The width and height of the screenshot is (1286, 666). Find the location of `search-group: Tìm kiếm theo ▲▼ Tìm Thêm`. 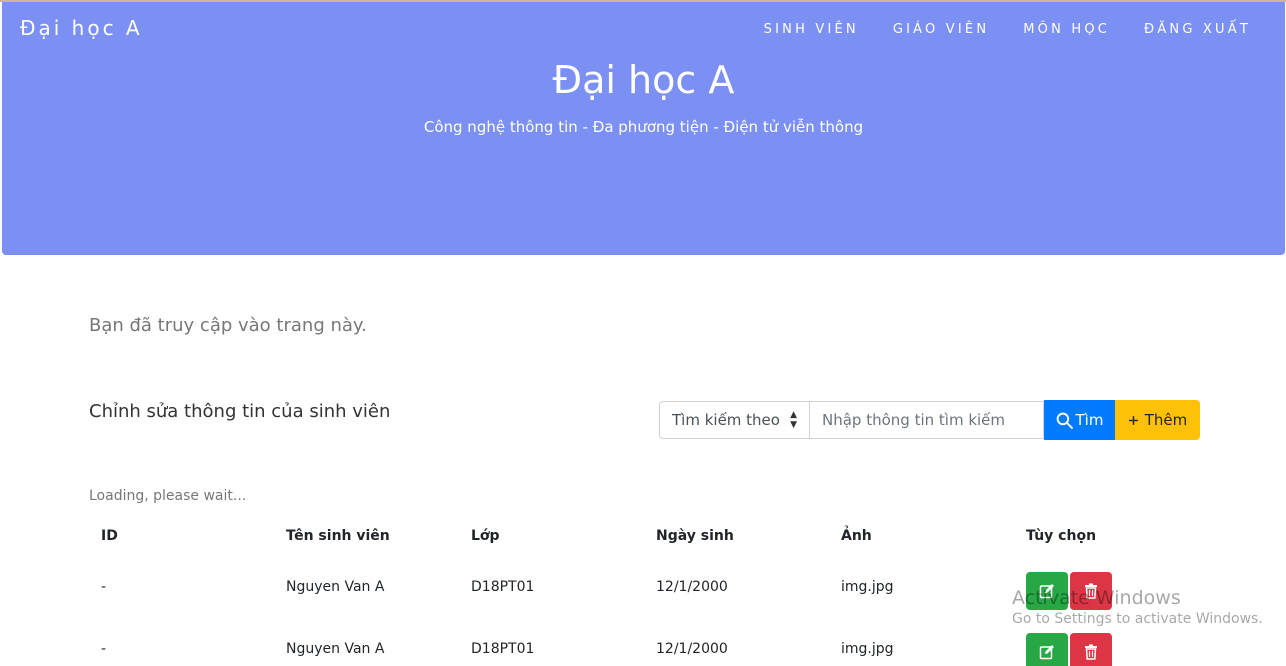

search-group: Tìm kiếm theo ▲▼ Tìm Thêm is located at coordinates (929, 420).